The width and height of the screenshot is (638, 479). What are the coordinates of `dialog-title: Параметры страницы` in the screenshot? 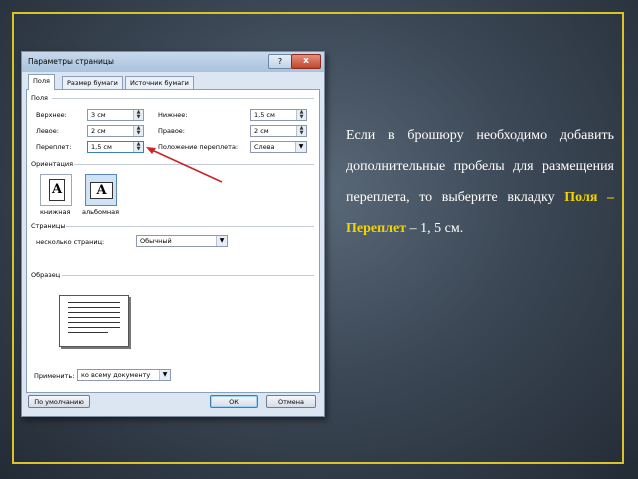 It's located at (71, 61).